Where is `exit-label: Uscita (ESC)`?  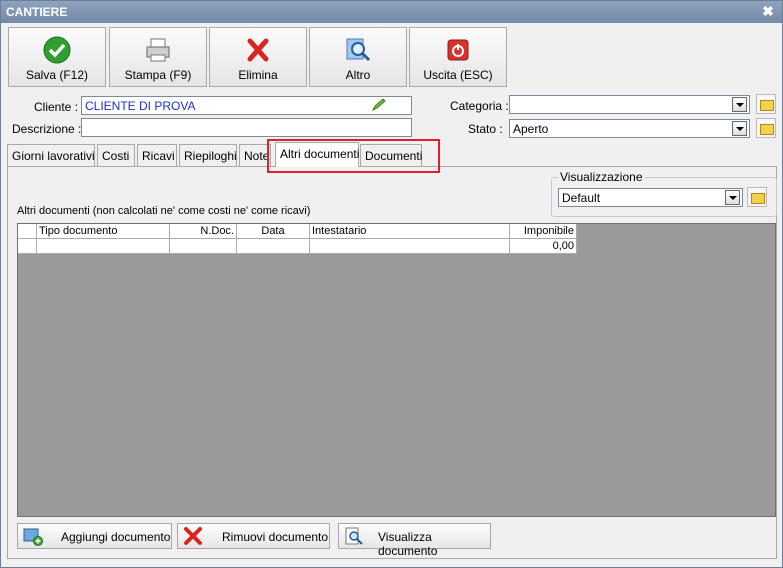
exit-label: Uscita (ESC) is located at coordinates (458, 75).